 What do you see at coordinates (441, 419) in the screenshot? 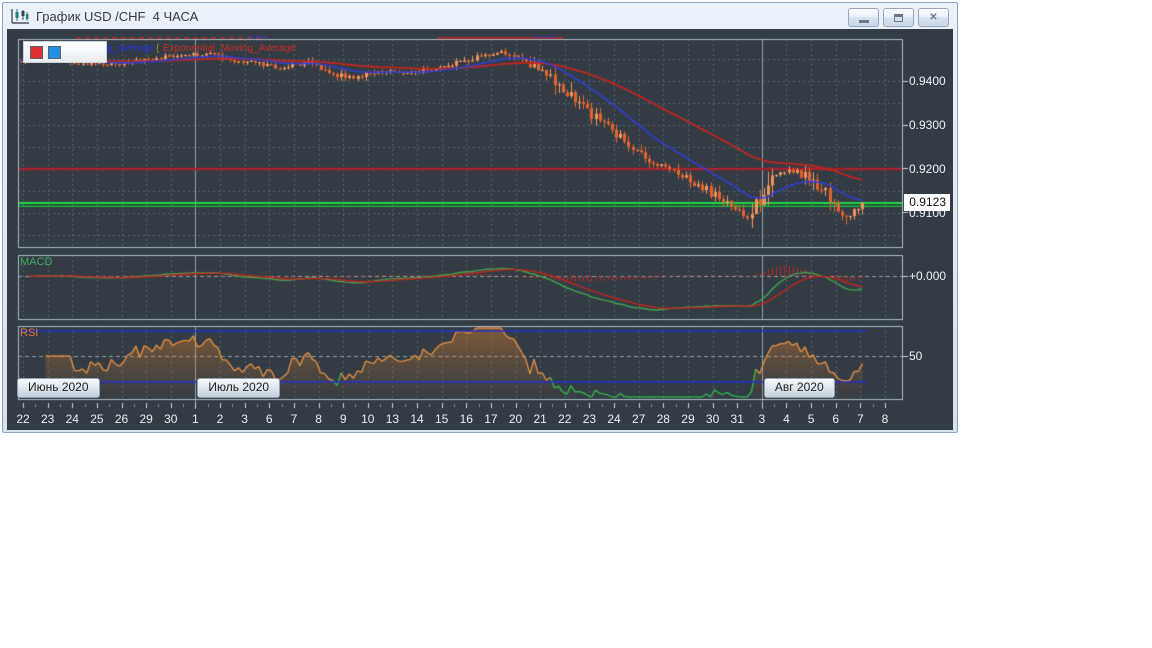
I see `x-axis-label: 15` at bounding box center [441, 419].